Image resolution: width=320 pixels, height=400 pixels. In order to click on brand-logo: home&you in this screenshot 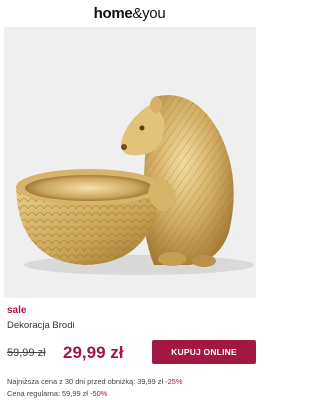, I will do `click(130, 13)`.